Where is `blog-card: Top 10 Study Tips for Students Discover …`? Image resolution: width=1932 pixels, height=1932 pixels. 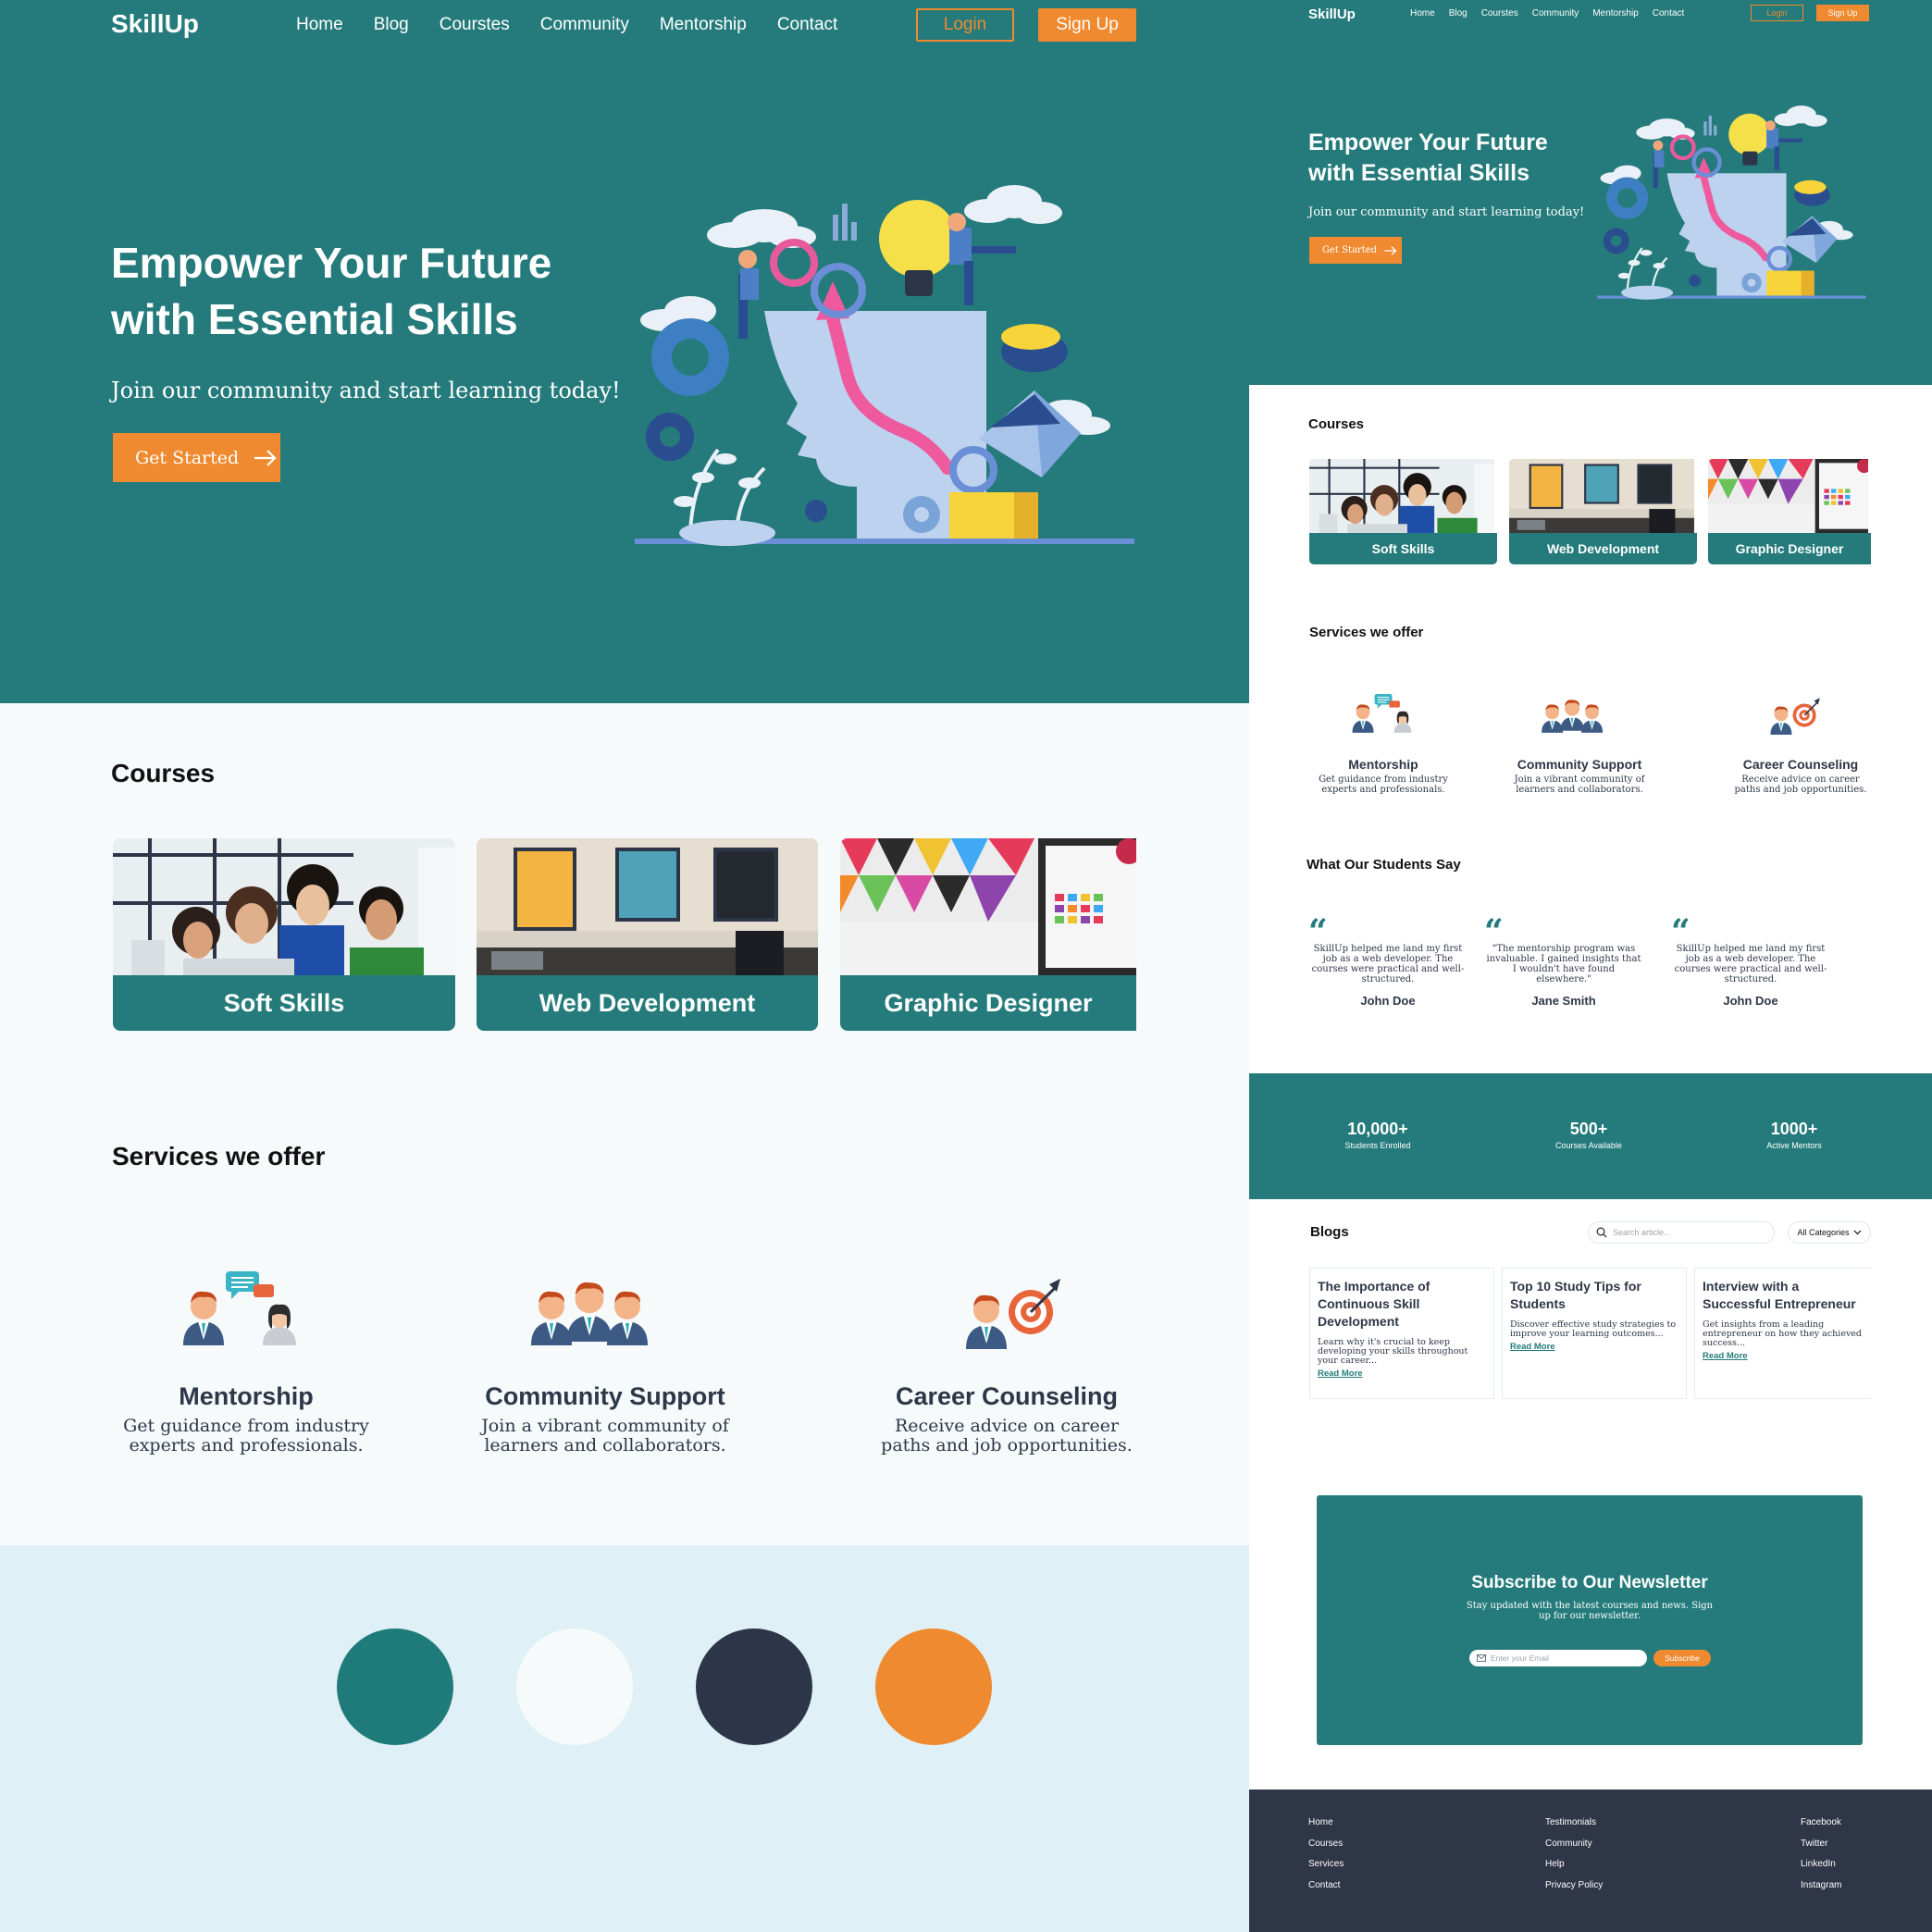
blog-card: Top 10 Study Tips for Students Discover … is located at coordinates (1594, 1333).